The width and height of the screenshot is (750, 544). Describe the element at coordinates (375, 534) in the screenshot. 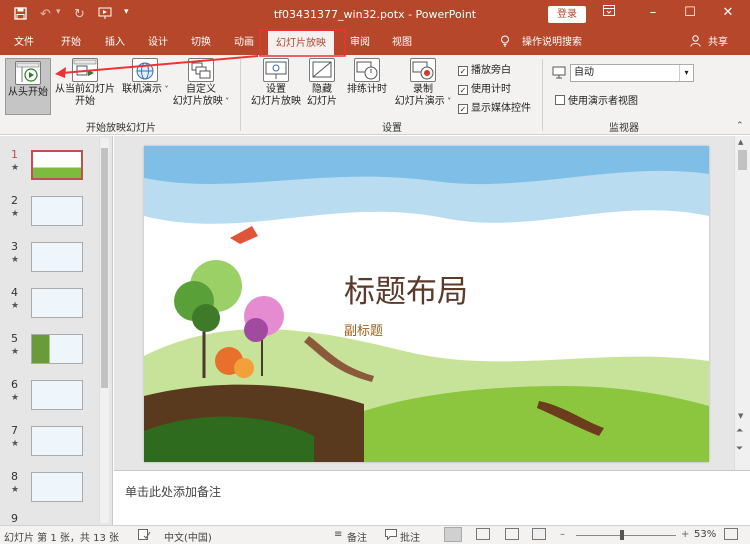

I see `status-bar: 幻灯片 第 1 张，共 13 张 中文(中国) ≡ 备注 批注 – + 53%` at that location.